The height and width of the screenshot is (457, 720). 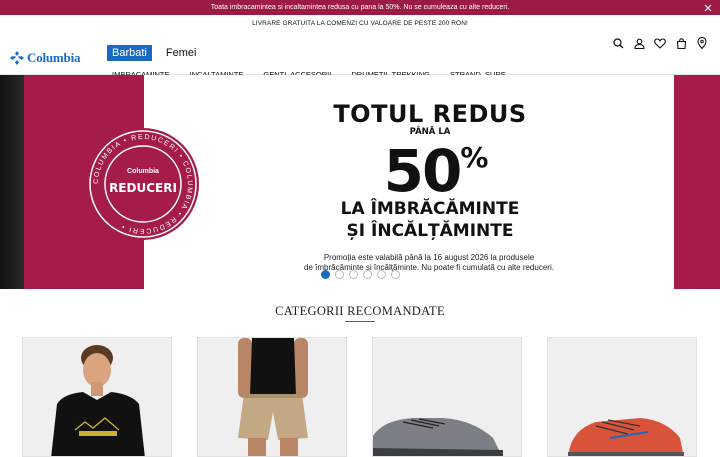 I want to click on grey-shoe-image, so click(x=447, y=397).